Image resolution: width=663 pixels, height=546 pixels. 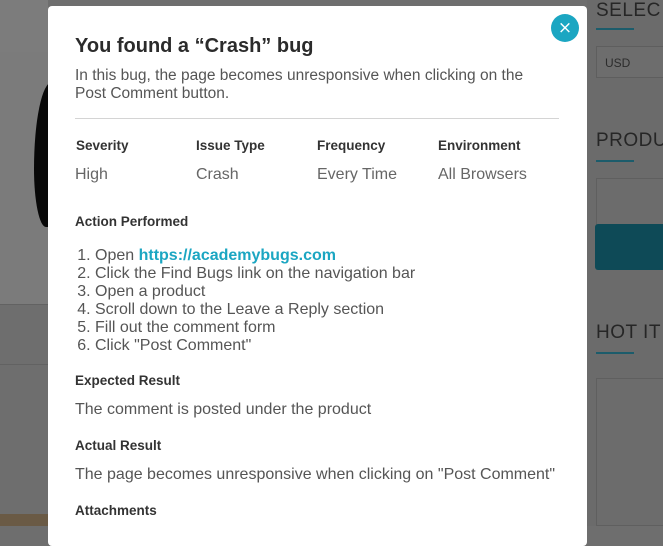 I want to click on issue-type-value: Crash, so click(x=217, y=174).